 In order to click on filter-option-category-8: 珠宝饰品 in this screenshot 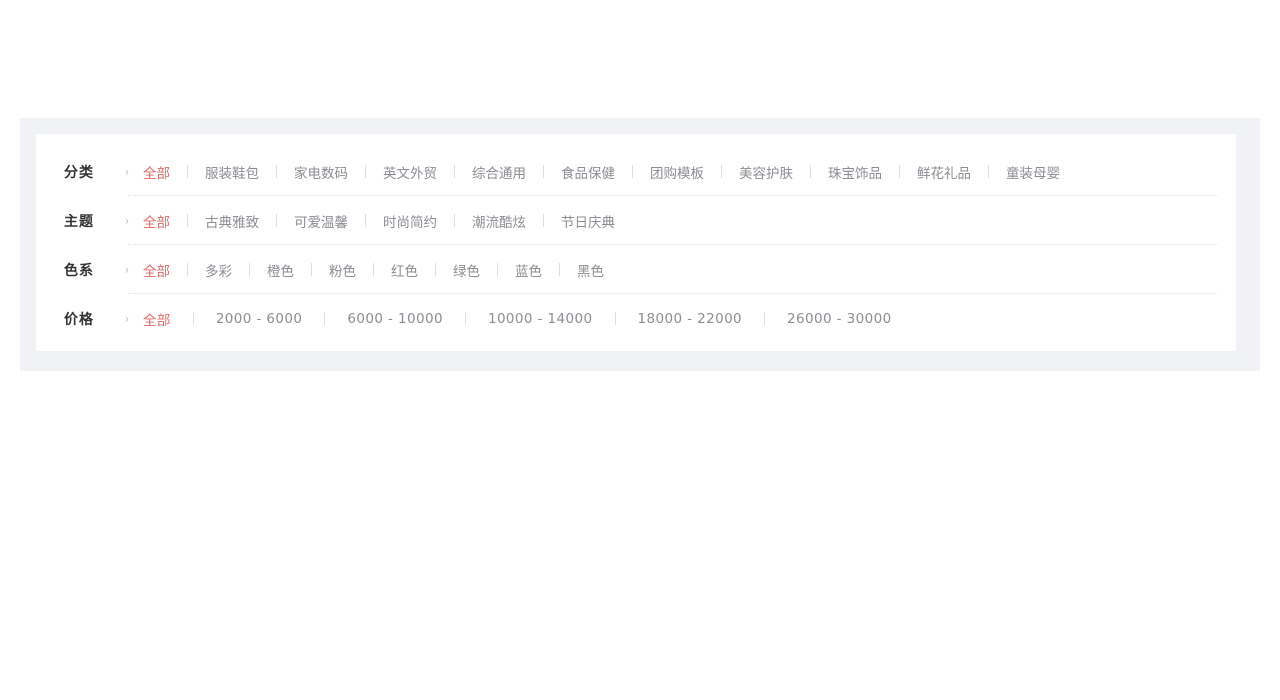, I will do `click(855, 172)`.